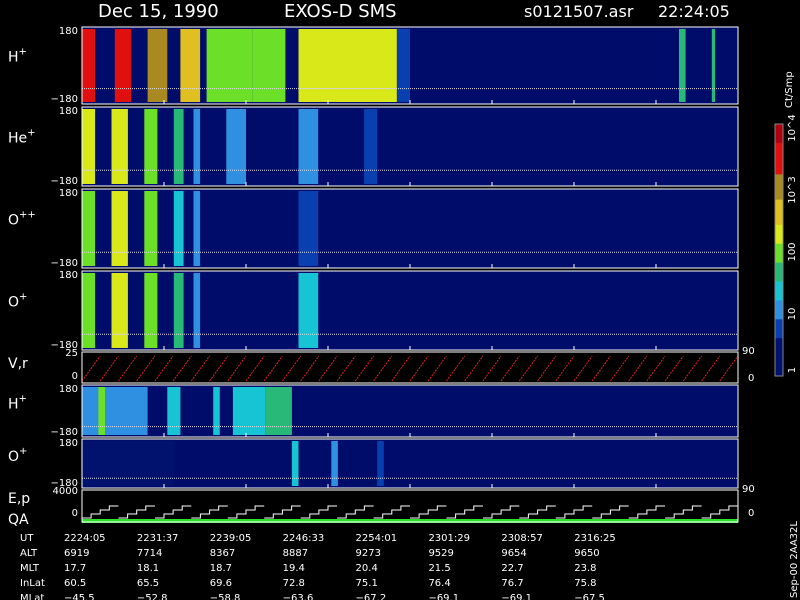 The height and width of the screenshot is (600, 800). Describe the element at coordinates (371, 596) in the screenshot. I see `row-value: −67.2` at that location.